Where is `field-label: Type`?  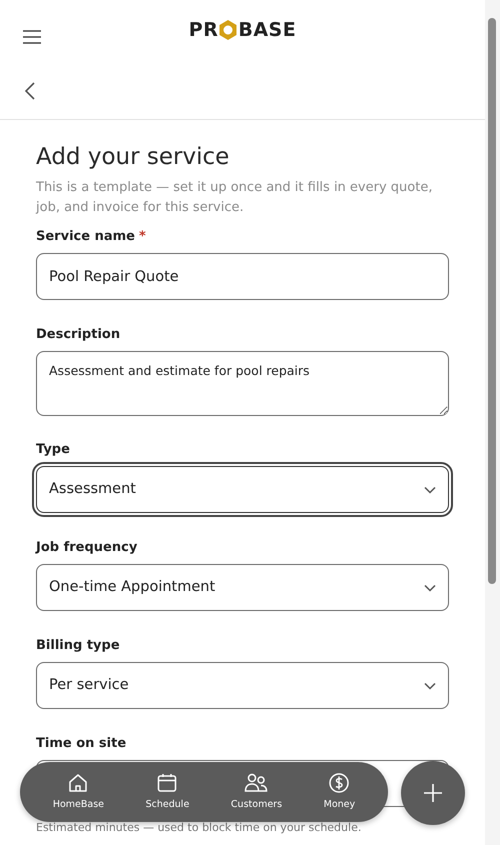 field-label: Type is located at coordinates (53, 449).